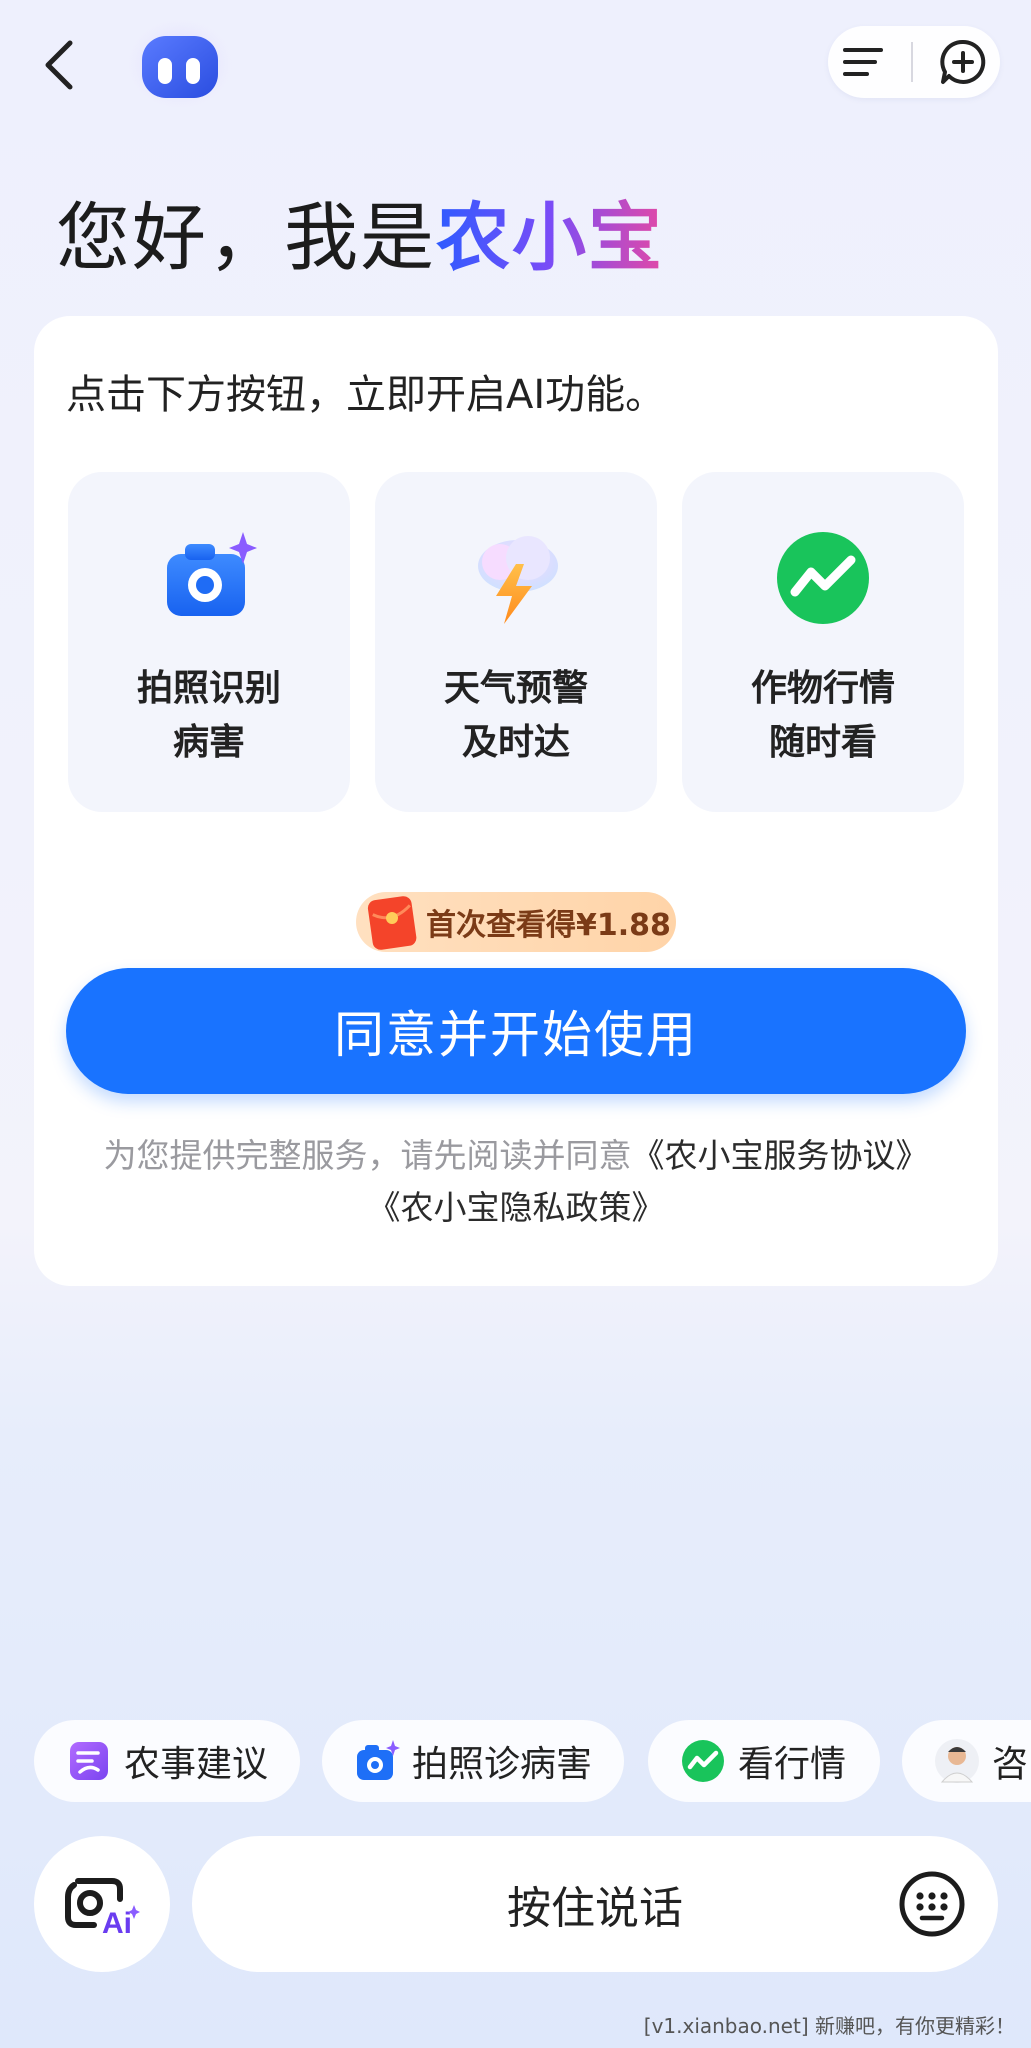 This screenshot has height=2048, width=1031. What do you see at coordinates (208, 742) in the screenshot?
I see `feature-label-line2: 病害` at bounding box center [208, 742].